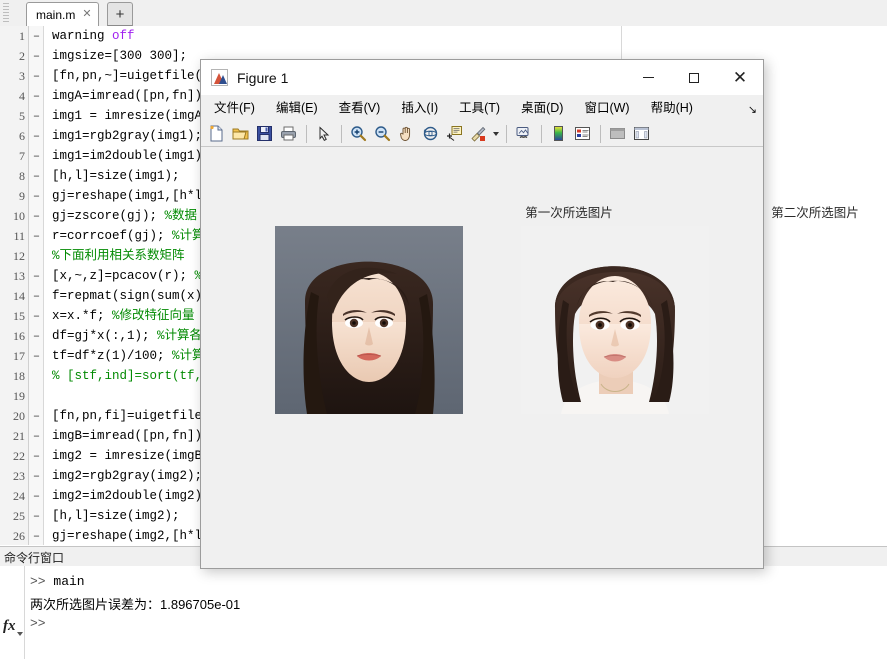  I want to click on editor-tab-main-m: main.m ✕, so click(62, 14).